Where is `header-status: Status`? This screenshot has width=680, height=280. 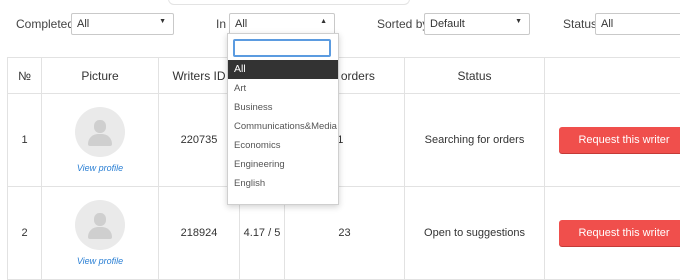 header-status: Status is located at coordinates (475, 76).